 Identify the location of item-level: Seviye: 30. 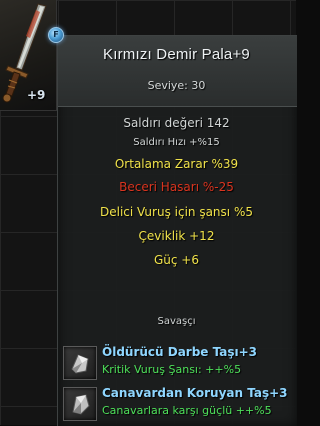
(176, 85).